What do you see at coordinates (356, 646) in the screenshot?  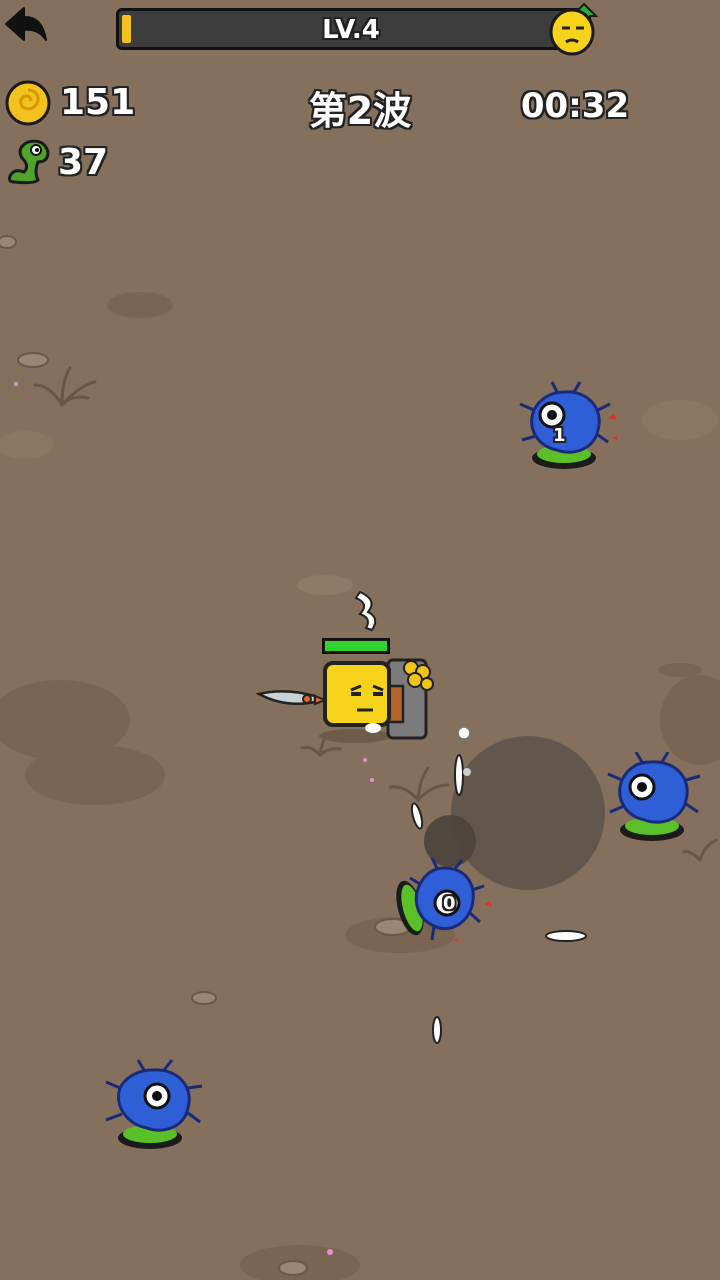 I see `player-health-fill` at bounding box center [356, 646].